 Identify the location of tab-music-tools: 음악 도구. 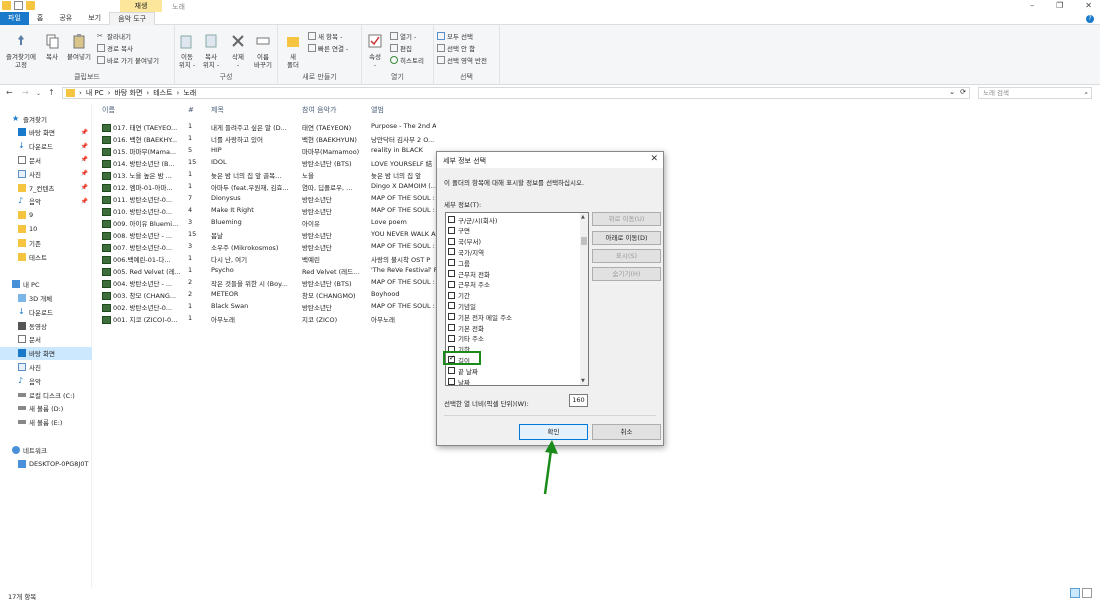
(132, 18).